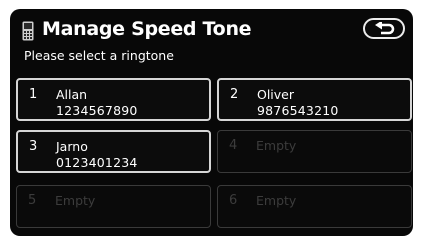 This screenshot has width=423, height=240. I want to click on contact-name: Jarno, so click(72, 146).